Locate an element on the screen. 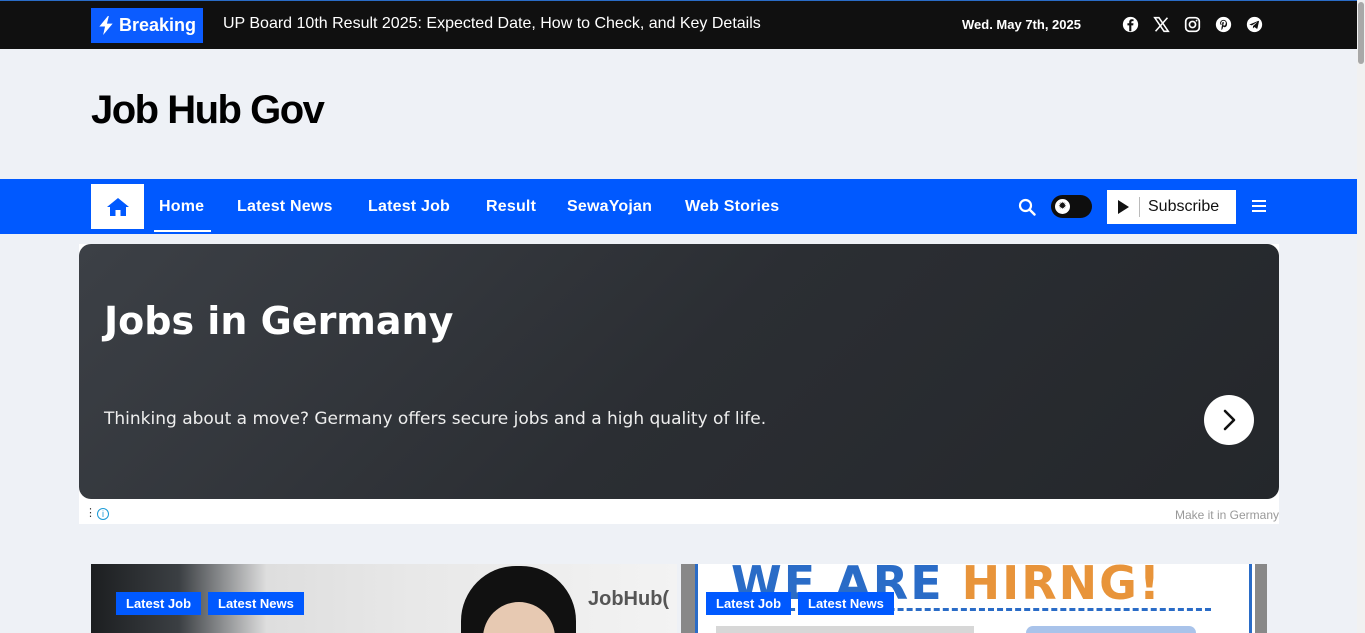 This screenshot has height=633, width=1365. image-watermark: JobHub( is located at coordinates (629, 599).